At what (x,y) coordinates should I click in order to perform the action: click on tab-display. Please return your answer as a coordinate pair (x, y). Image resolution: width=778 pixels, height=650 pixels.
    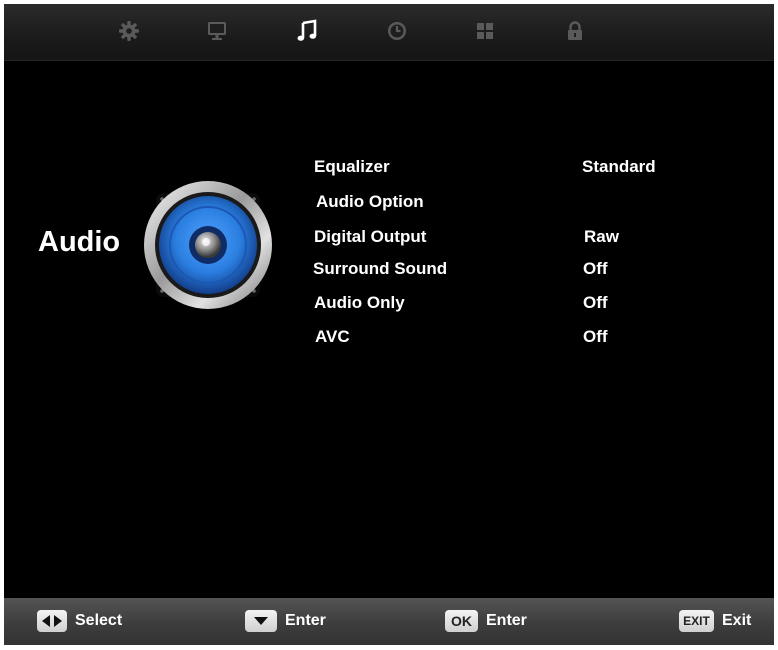
    Looking at the image, I should click on (217, 31).